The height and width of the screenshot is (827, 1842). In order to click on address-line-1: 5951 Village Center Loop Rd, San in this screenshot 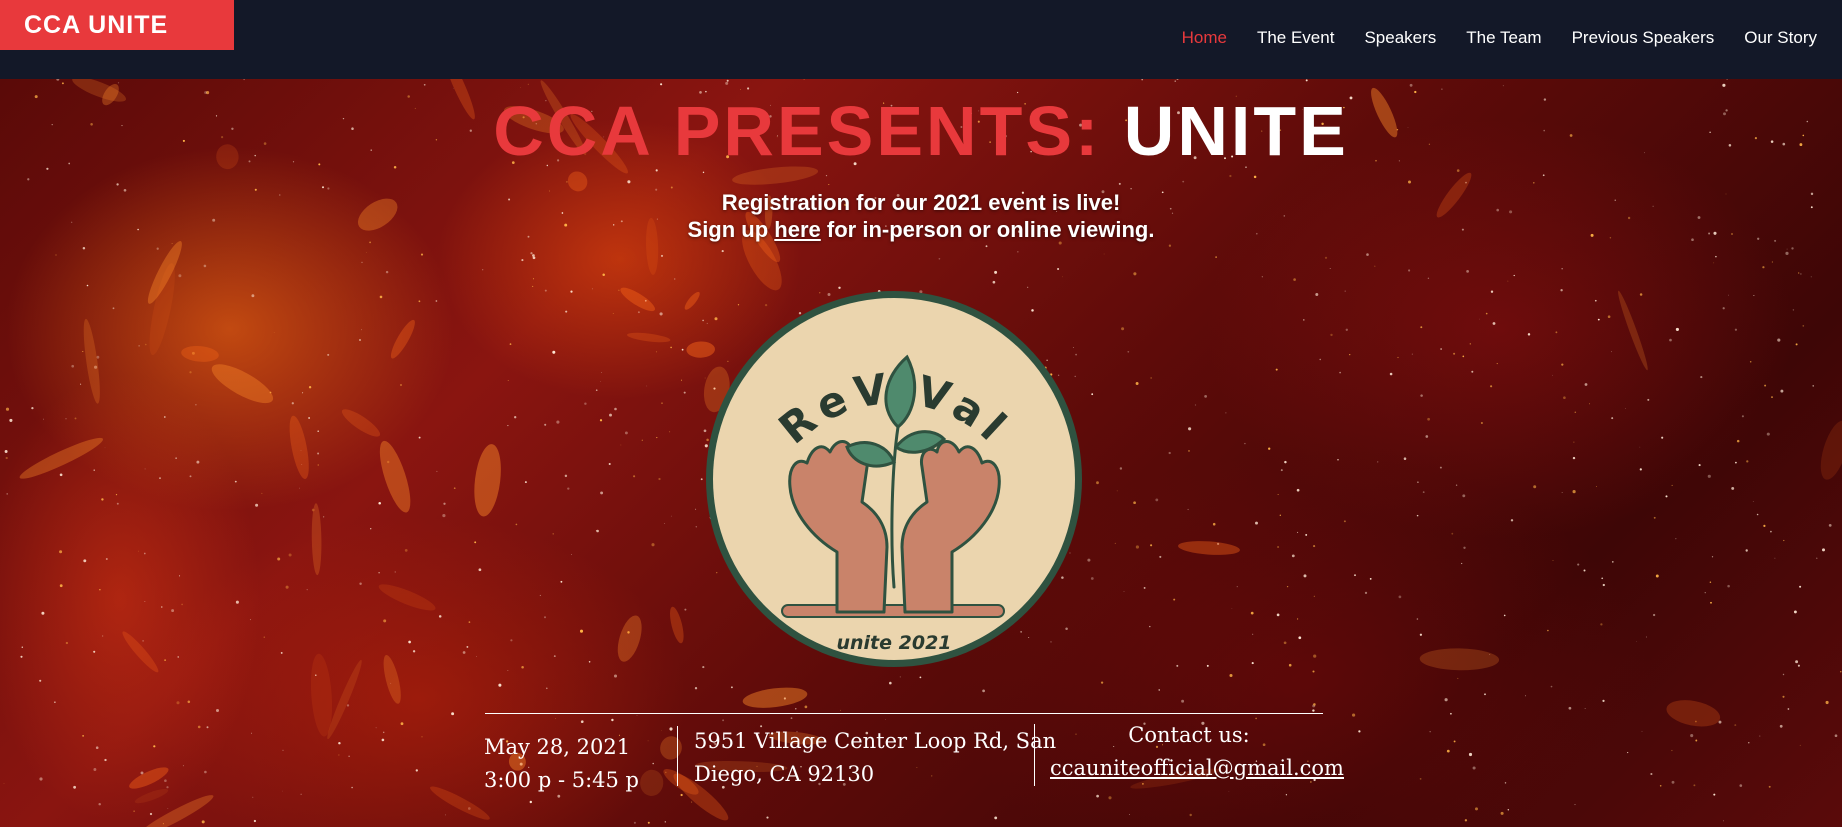, I will do `click(875, 741)`.